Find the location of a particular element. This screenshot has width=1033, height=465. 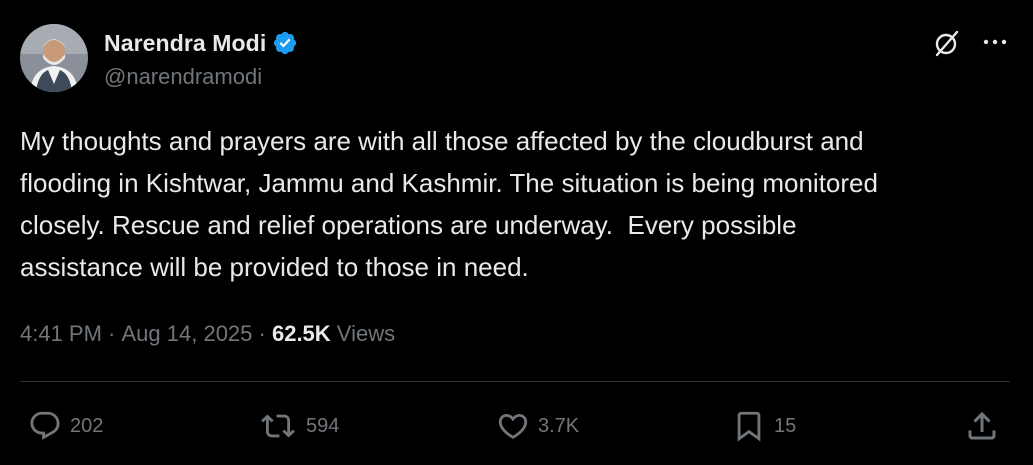

bookmark-count: 15 is located at coordinates (785, 425).